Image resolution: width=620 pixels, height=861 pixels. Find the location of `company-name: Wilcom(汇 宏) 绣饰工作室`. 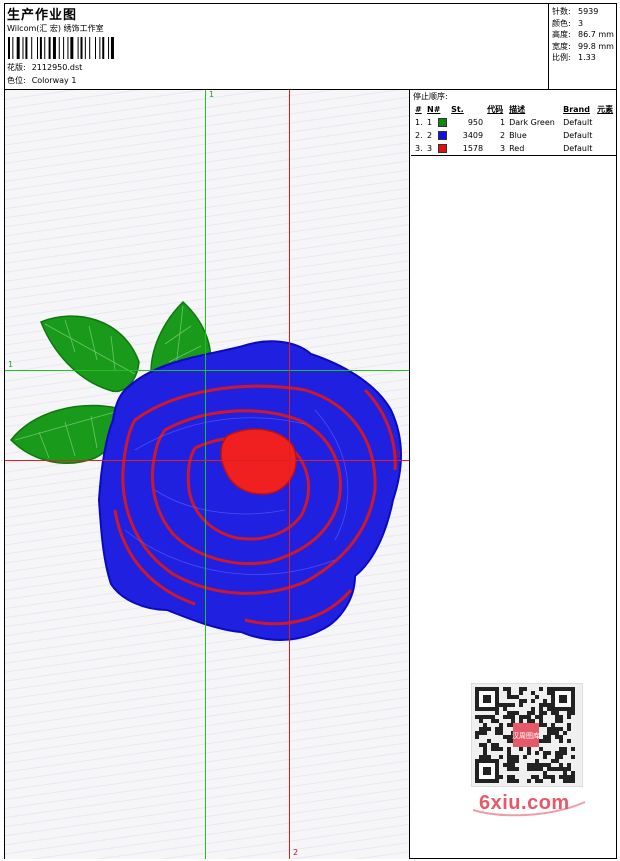

company-name: Wilcom(汇 宏) 绣饰工作室 is located at coordinates (55, 28).